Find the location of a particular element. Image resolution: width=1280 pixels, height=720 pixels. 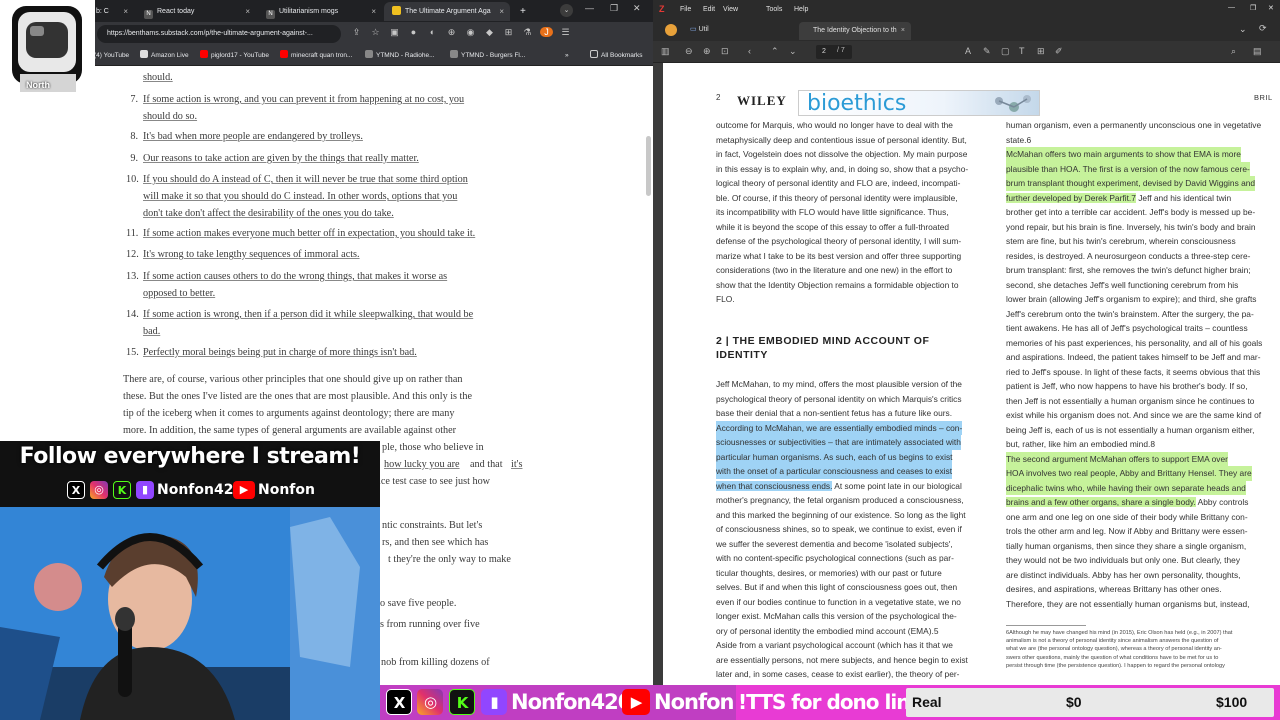

menu-tools: Tools is located at coordinates (774, 9).